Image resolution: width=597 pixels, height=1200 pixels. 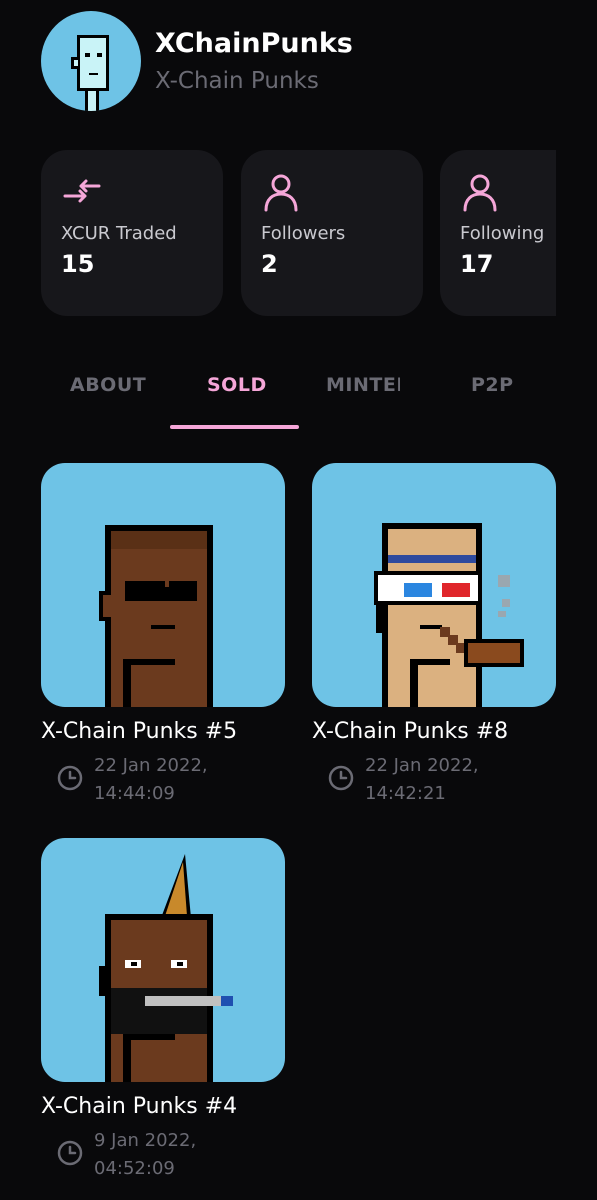 I want to click on nft-date: 22 Jan 2022, 14:44:09, so click(x=179, y=780).